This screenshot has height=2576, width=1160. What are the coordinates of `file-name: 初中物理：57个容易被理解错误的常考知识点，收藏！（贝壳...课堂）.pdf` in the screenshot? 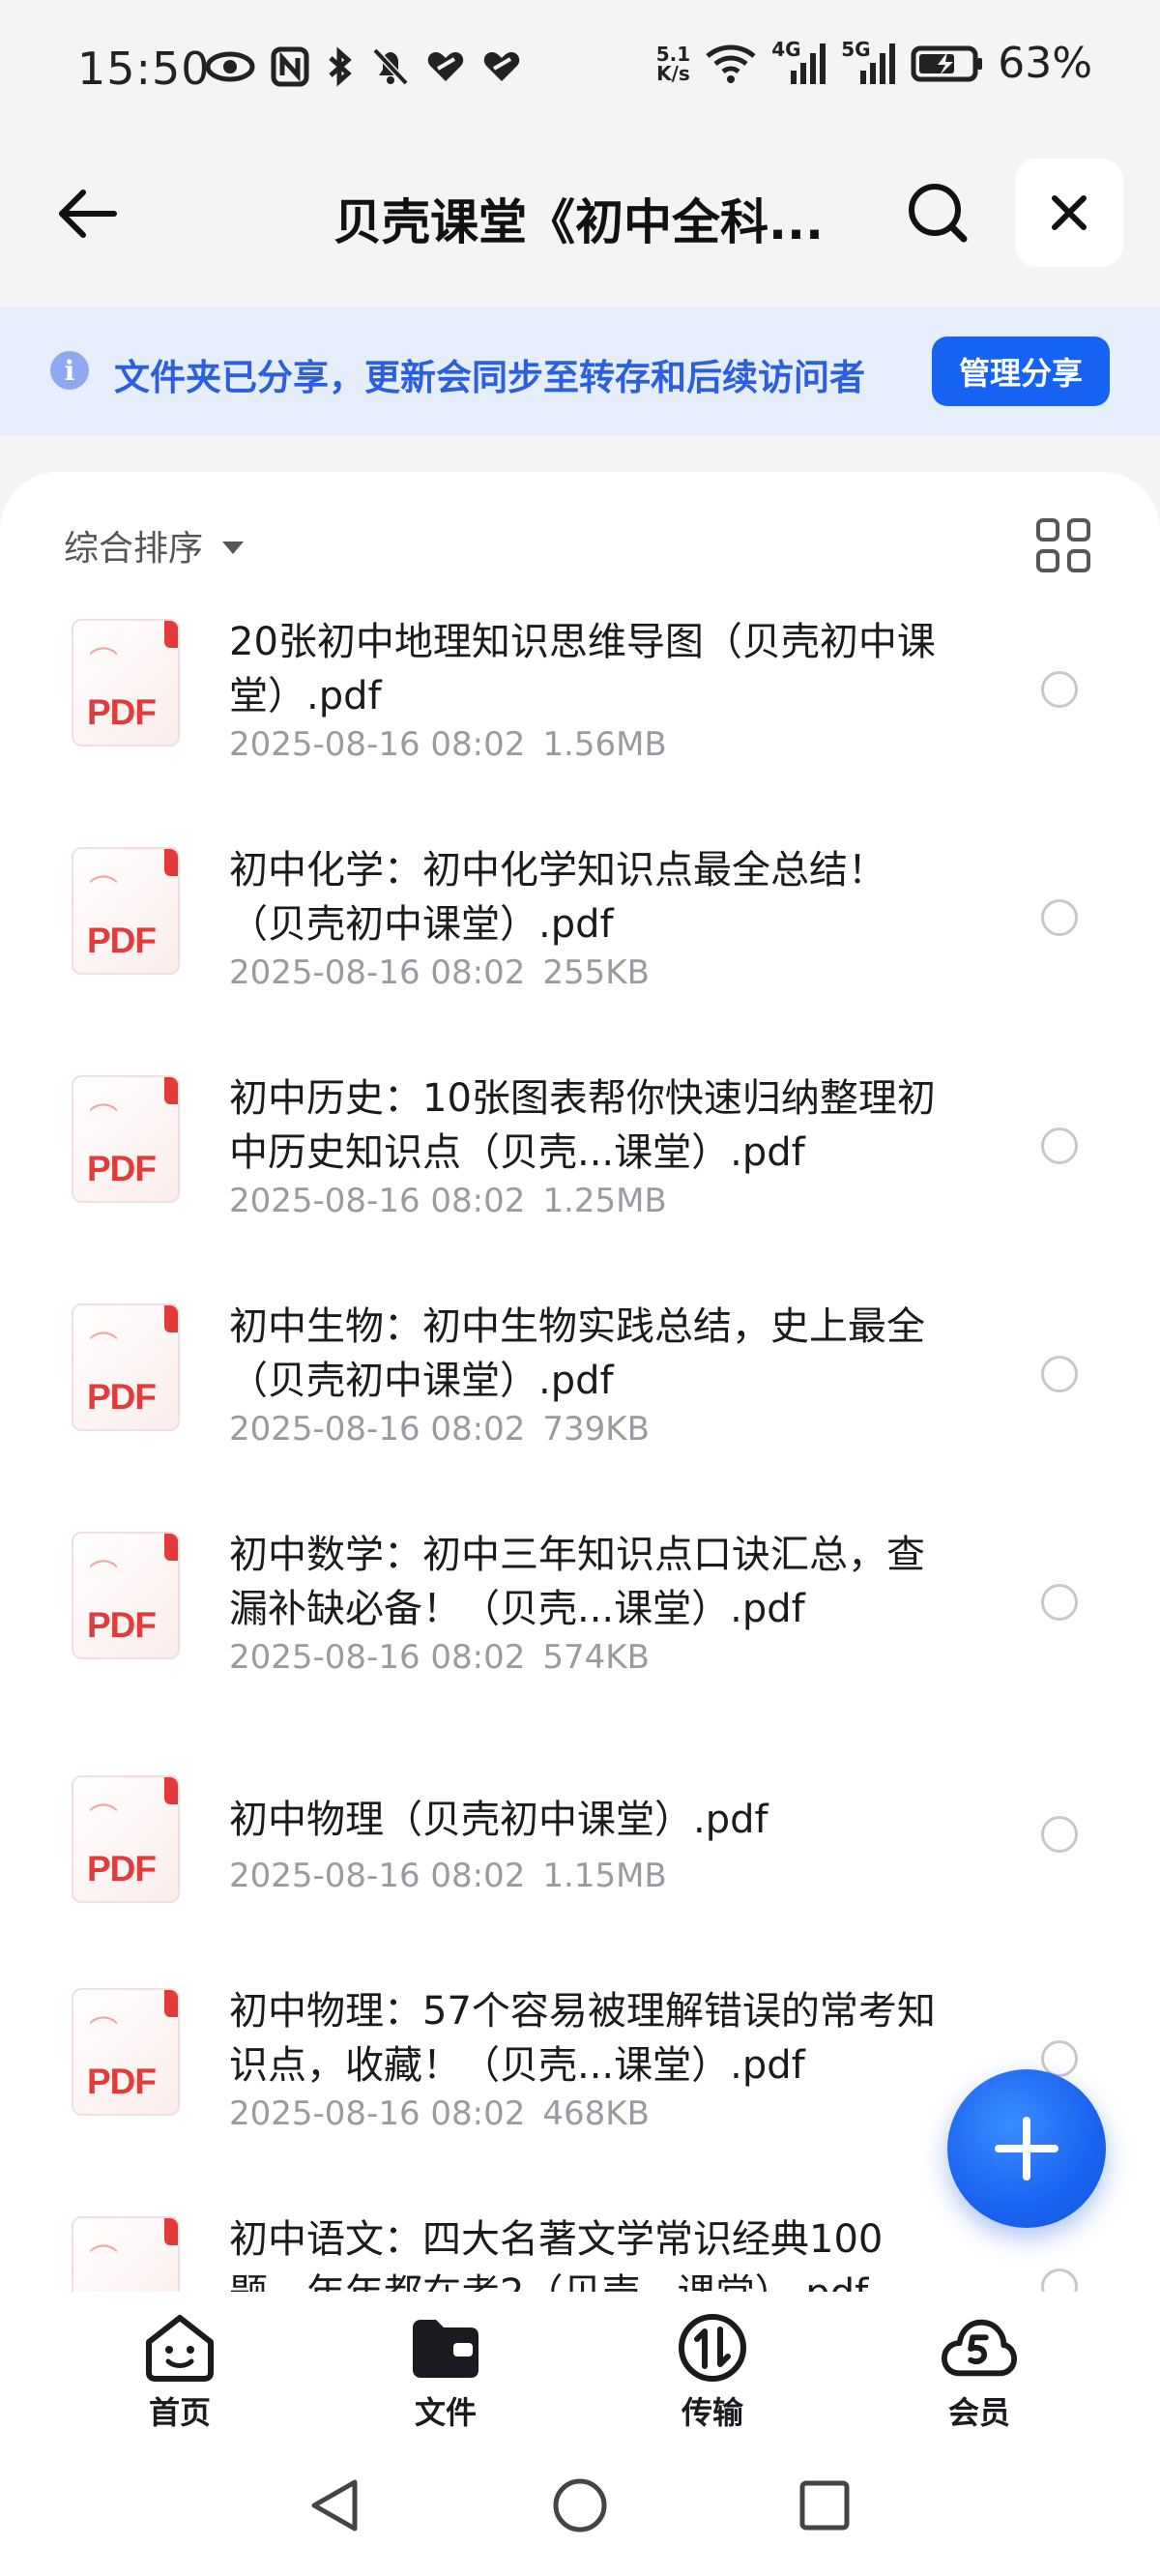 It's located at (582, 2038).